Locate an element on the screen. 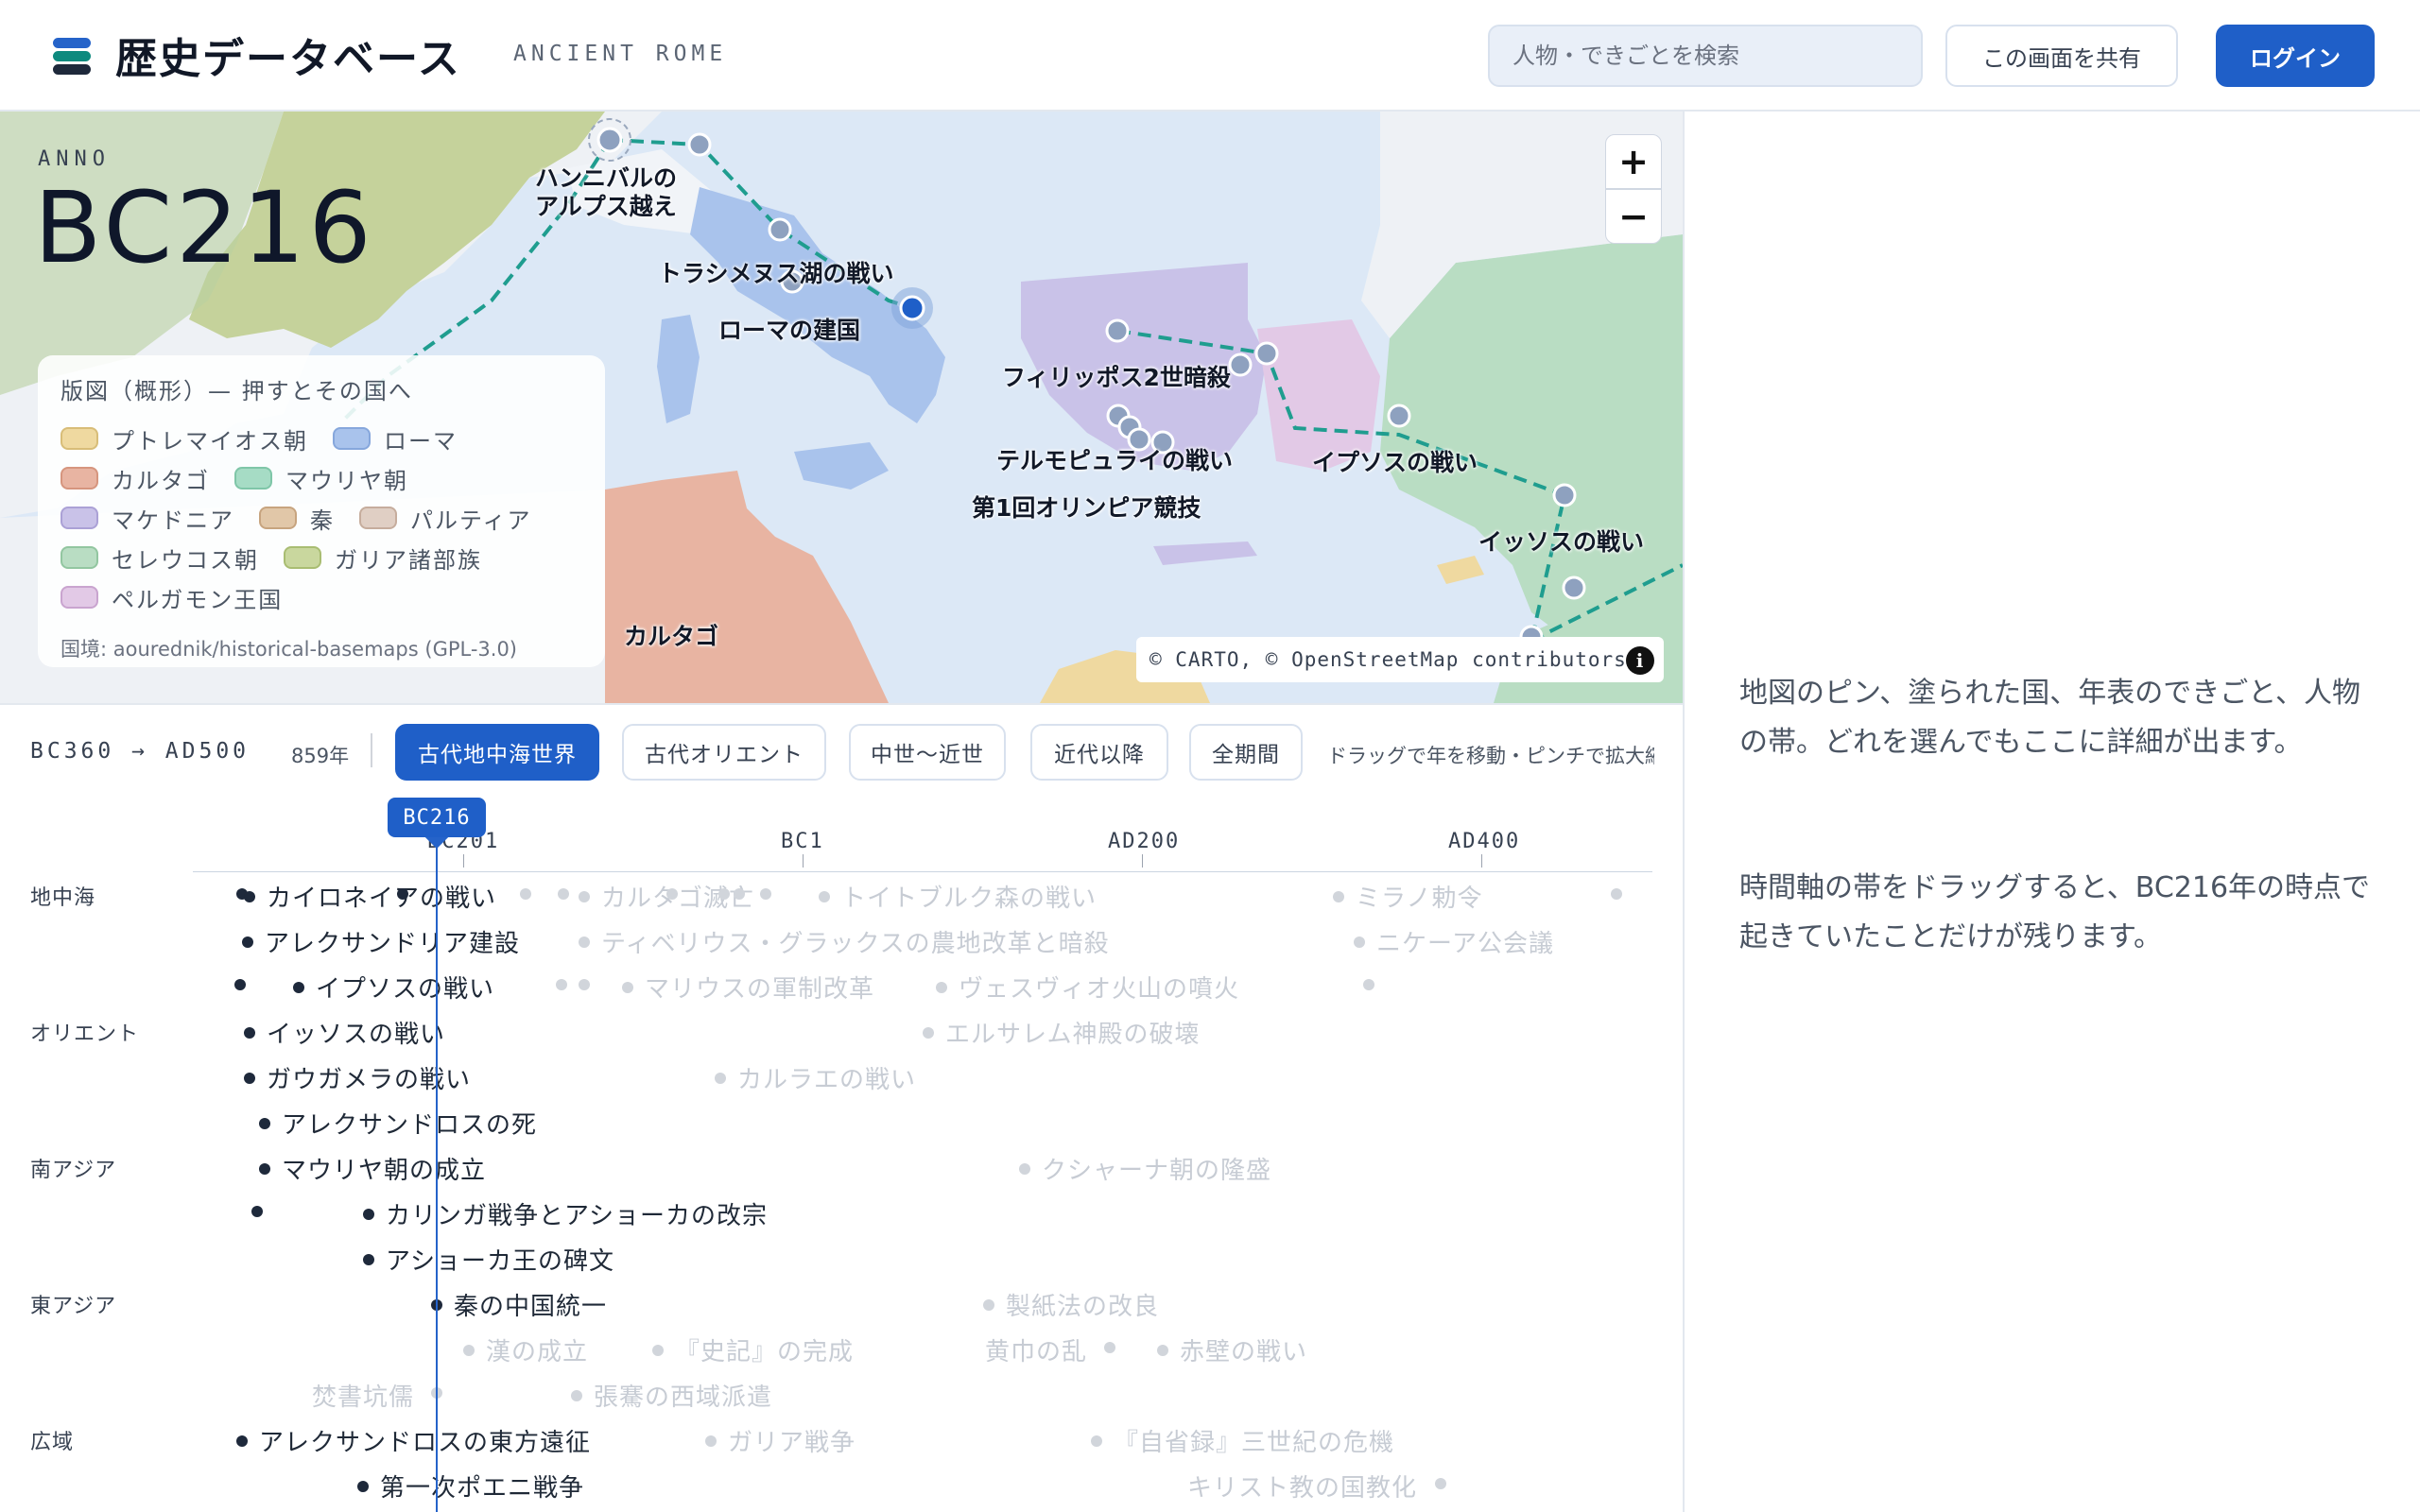 This screenshot has width=2420, height=1512. event-ipsus: イプソスの戦い is located at coordinates (393, 987).